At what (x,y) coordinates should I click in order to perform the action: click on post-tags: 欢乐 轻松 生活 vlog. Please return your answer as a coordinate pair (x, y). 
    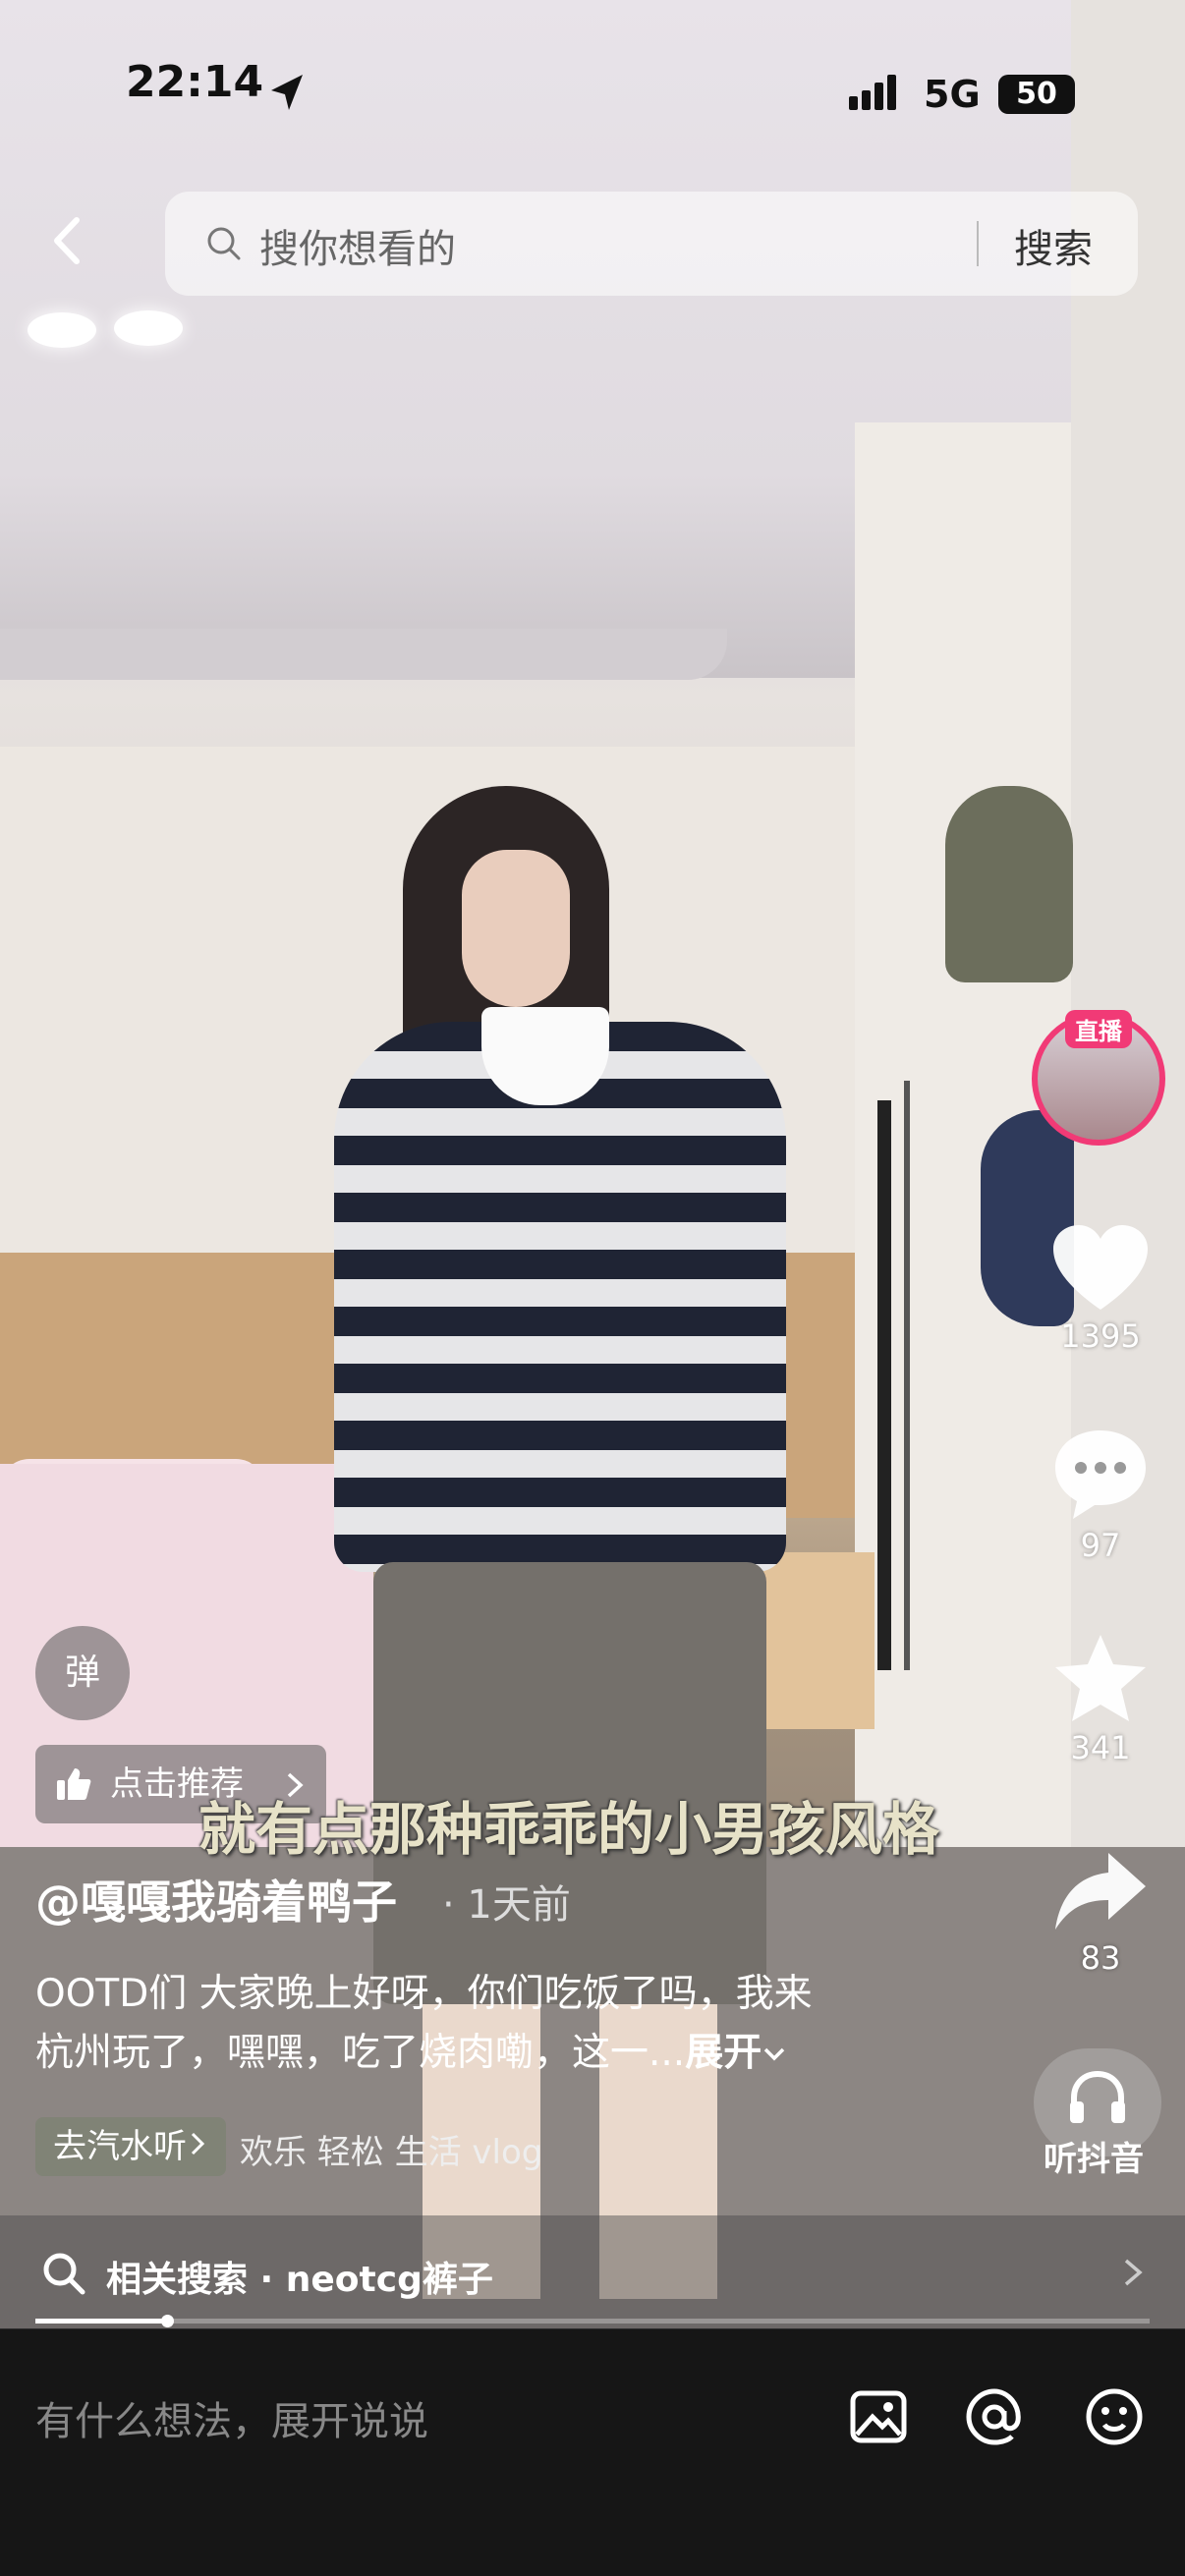
    Looking at the image, I should click on (392, 2152).